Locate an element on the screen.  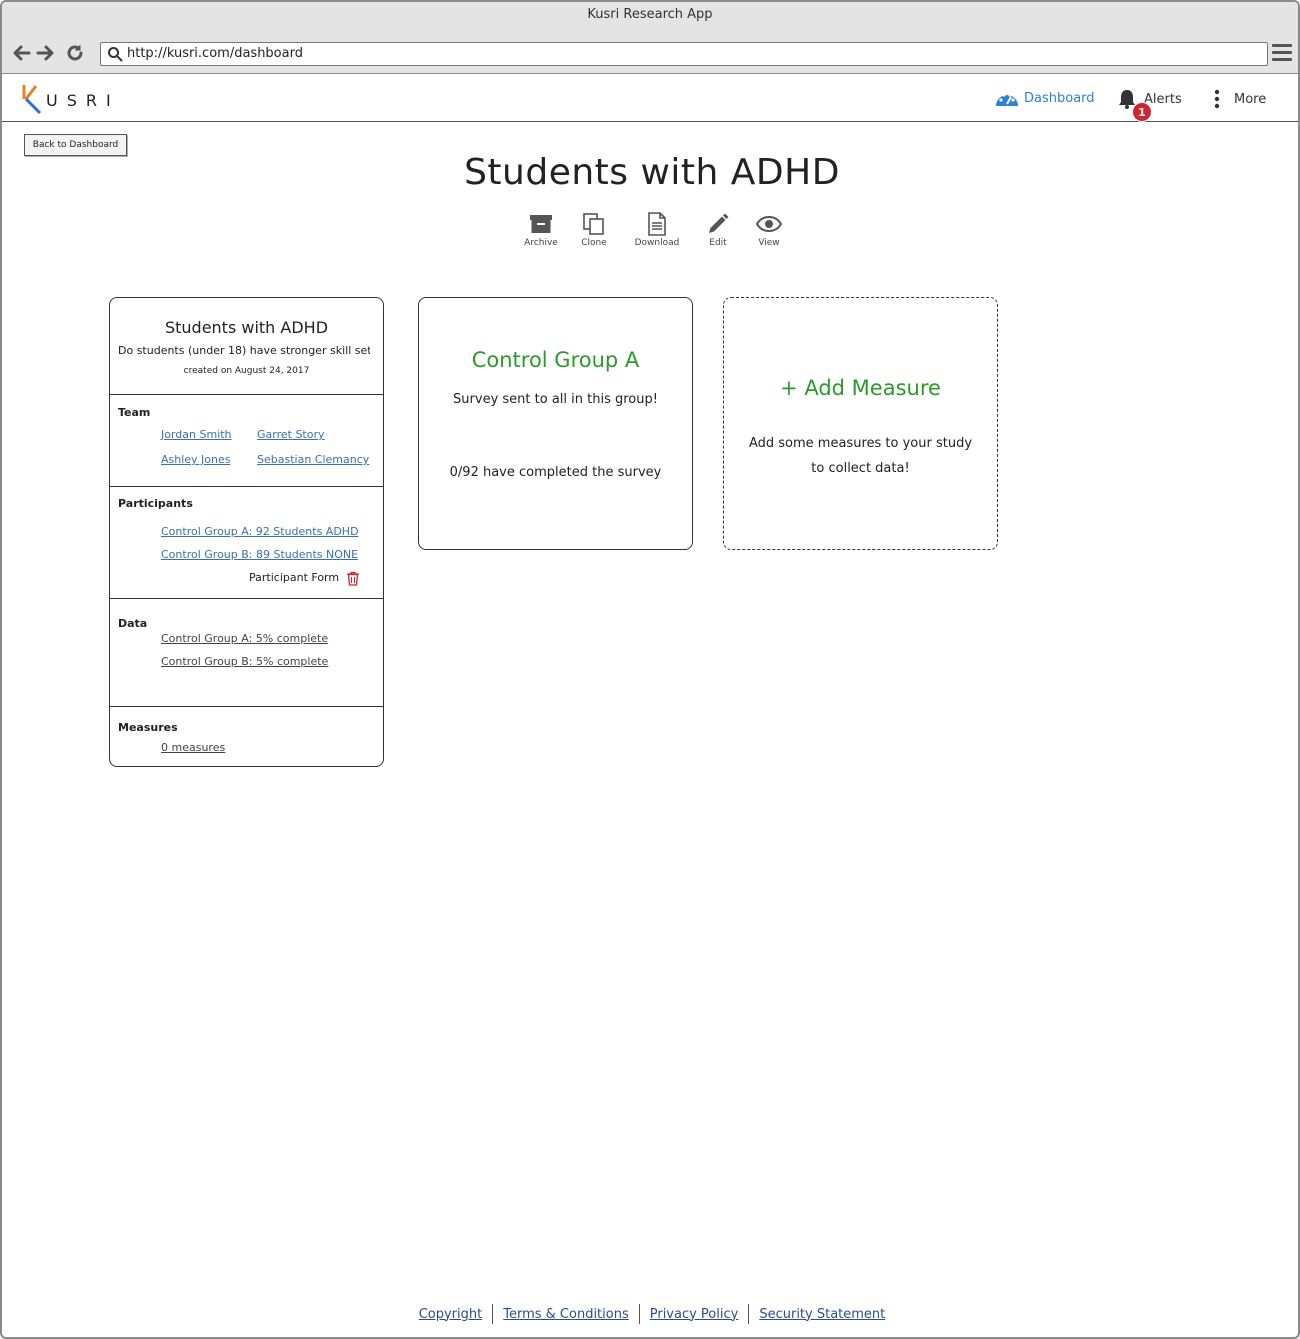
download-button: Download is located at coordinates (657, 230).